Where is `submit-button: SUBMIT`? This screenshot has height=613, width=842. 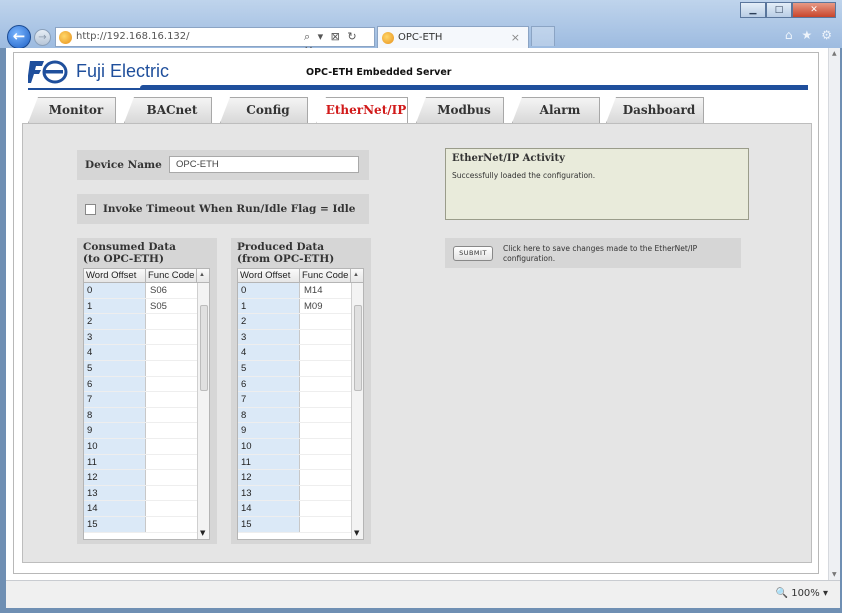 submit-button: SUBMIT is located at coordinates (473, 253).